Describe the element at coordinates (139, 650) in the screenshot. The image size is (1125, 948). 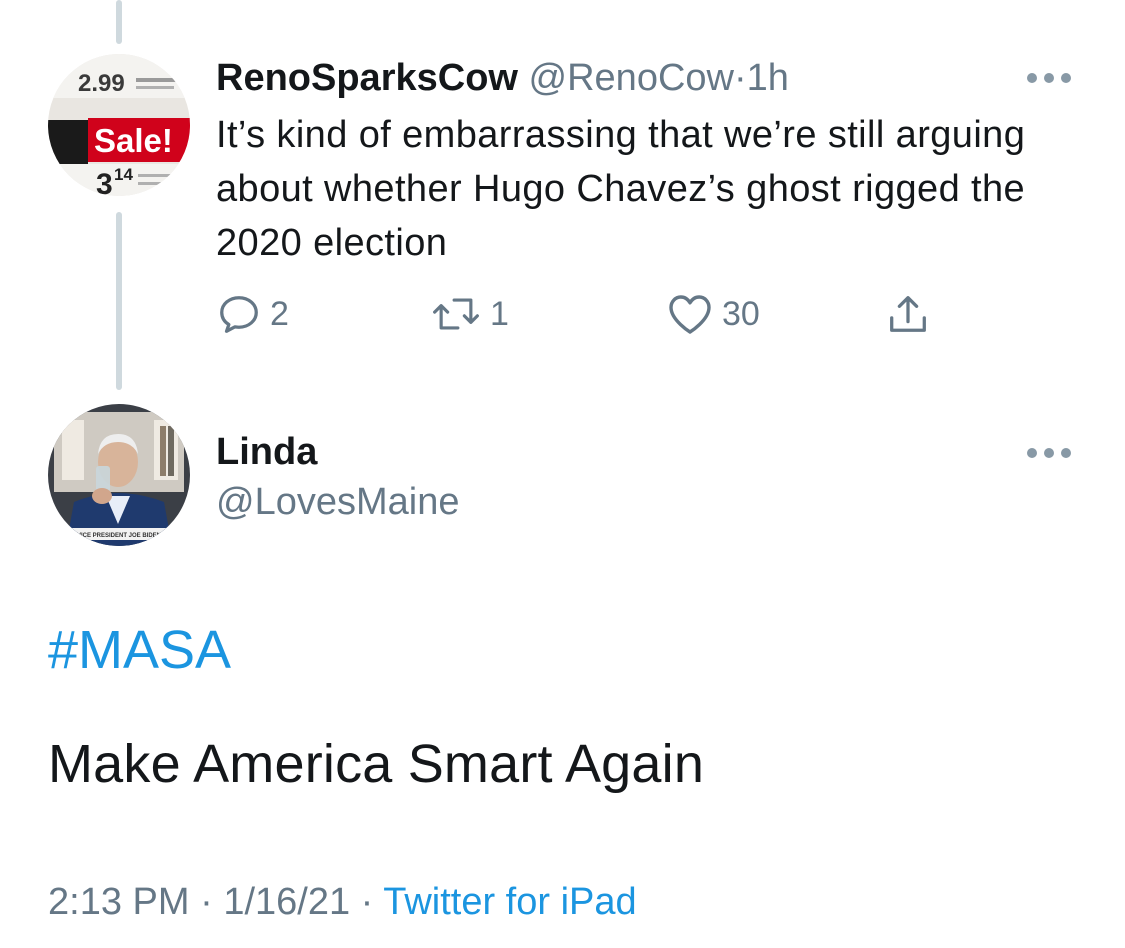
I see `hashtag-link: #MASA` at that location.